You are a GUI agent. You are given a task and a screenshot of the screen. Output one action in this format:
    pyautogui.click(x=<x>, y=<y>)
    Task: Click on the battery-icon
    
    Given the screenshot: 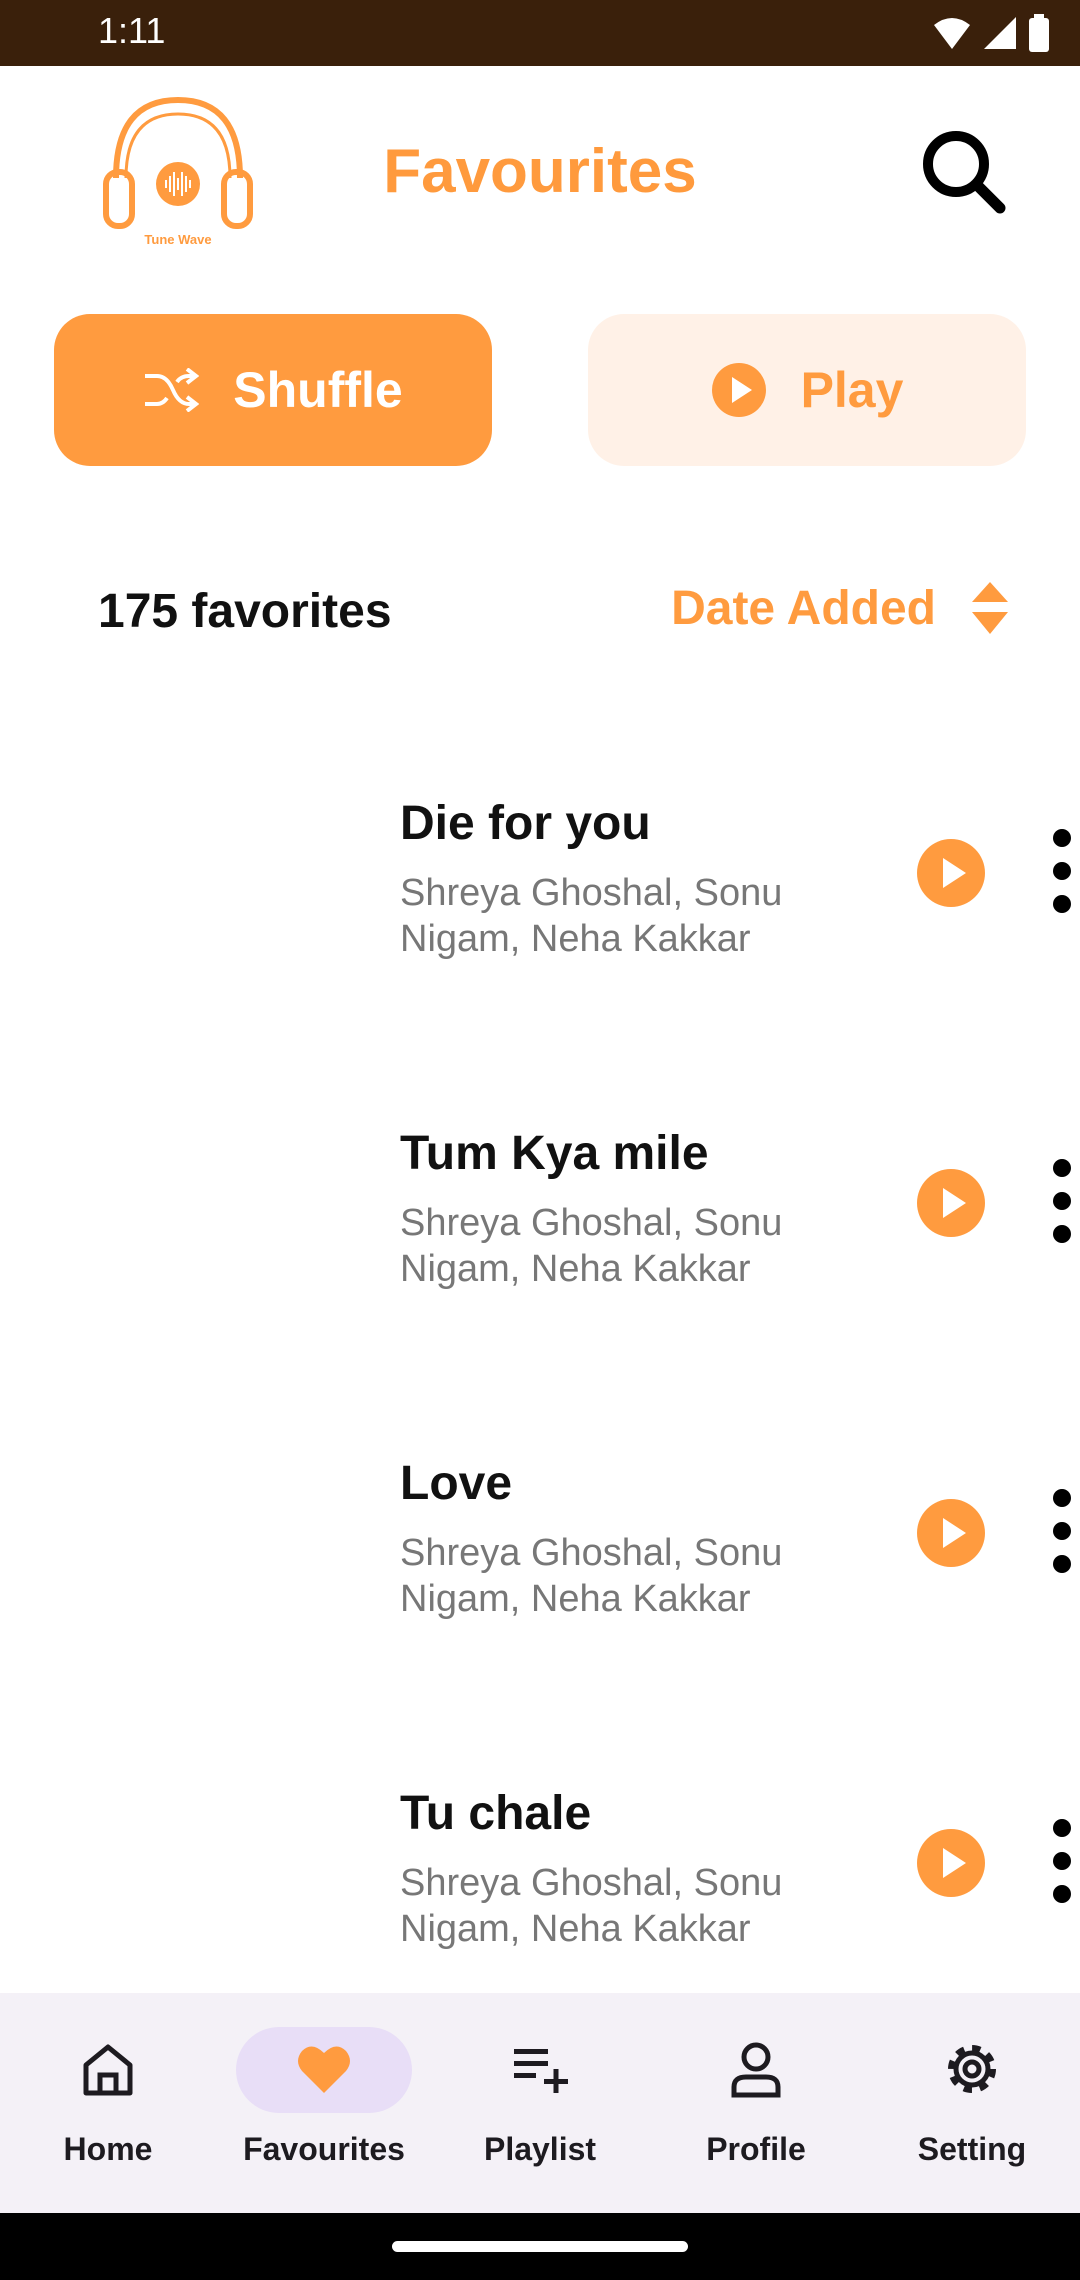 What is the action you would take?
    pyautogui.click(x=1039, y=33)
    